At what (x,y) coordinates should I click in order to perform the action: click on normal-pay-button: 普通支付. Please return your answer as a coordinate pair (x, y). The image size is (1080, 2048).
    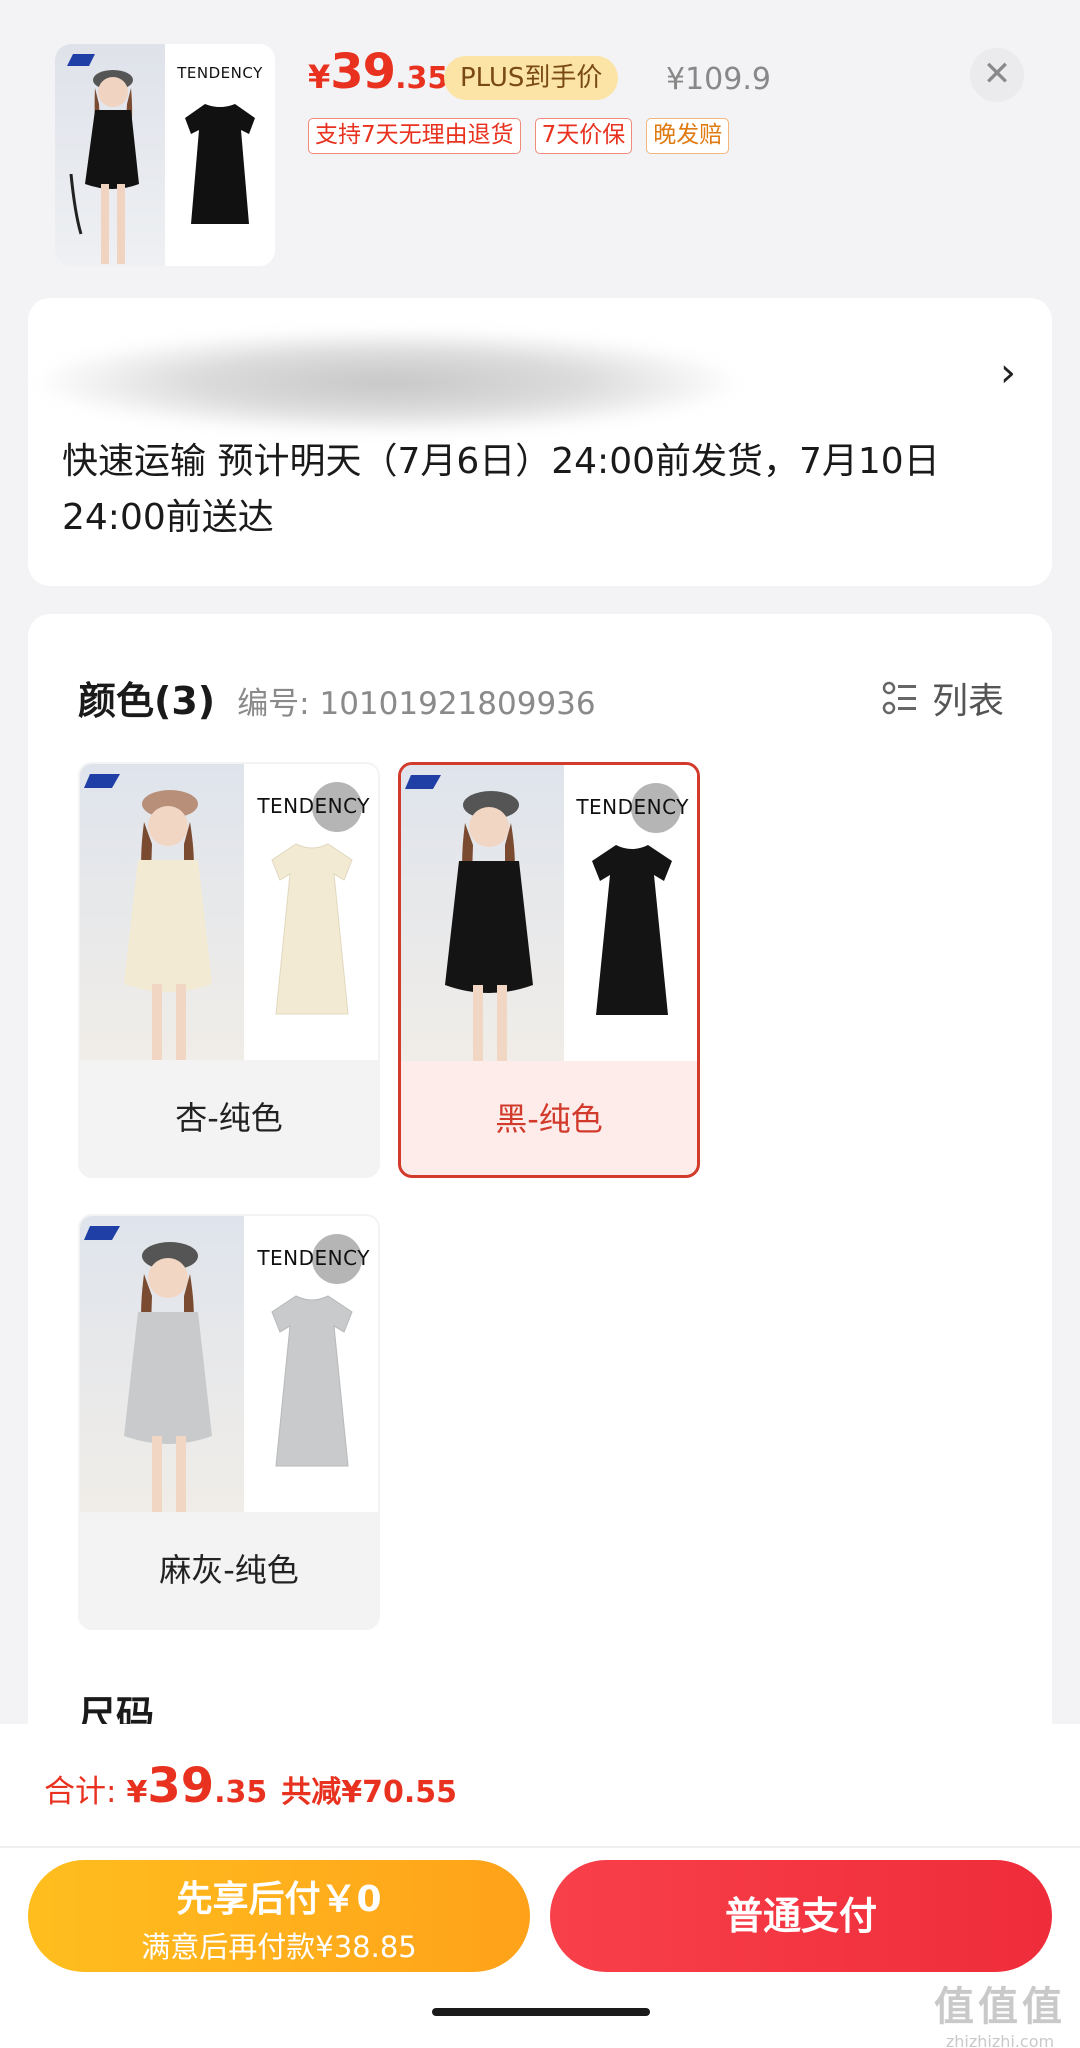
    Looking at the image, I should click on (801, 1916).